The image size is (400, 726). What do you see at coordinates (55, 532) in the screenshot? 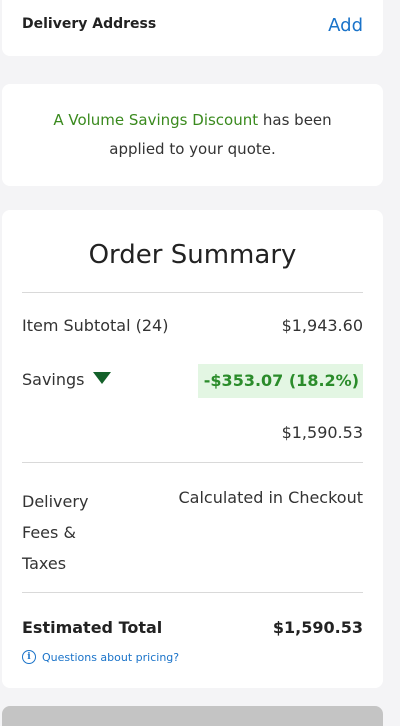
I see `delivery-fees-taxes-label: Delivery Fees & Taxes` at bounding box center [55, 532].